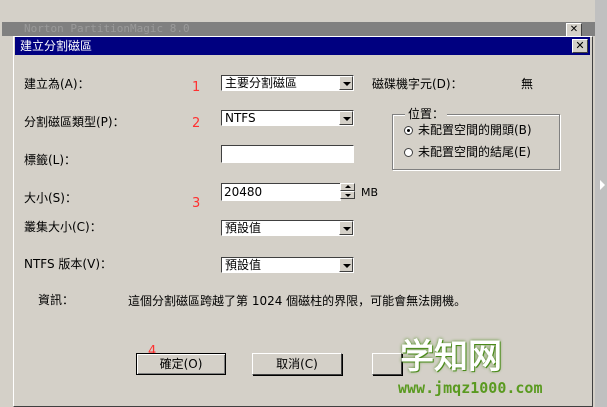  What do you see at coordinates (196, 87) in the screenshot?
I see `marker-1: 1` at bounding box center [196, 87].